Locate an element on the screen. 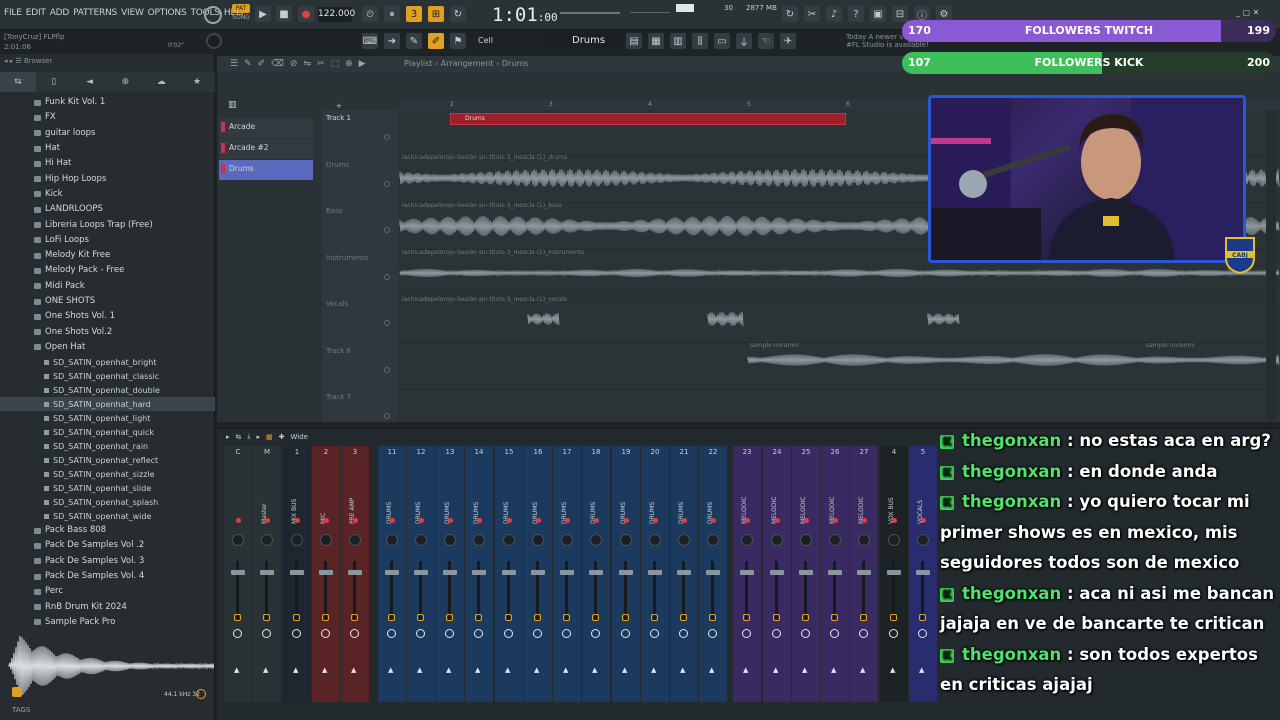 The height and width of the screenshot is (720, 1280). browser-folder: Pack De Samples Vol .2 is located at coordinates (107, 545).